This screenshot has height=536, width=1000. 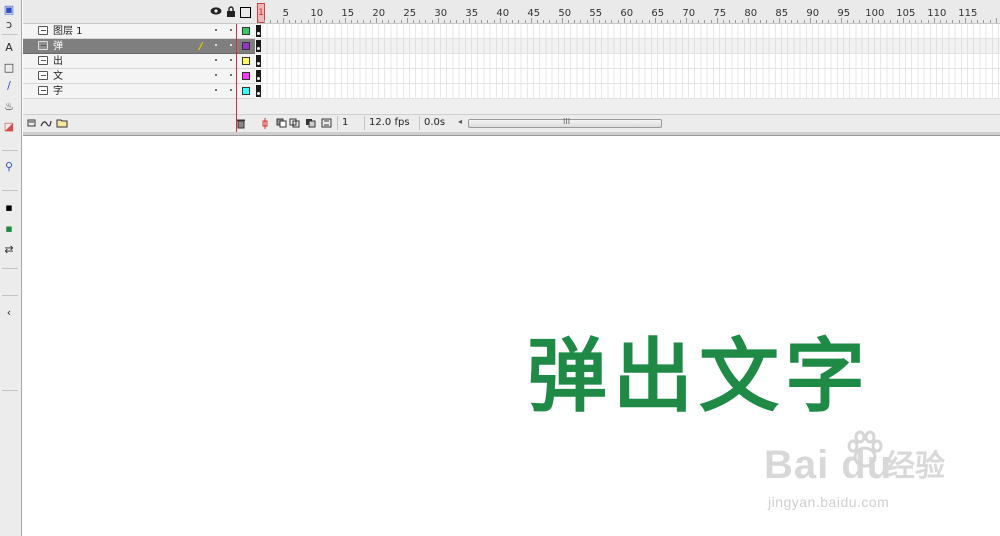 What do you see at coordinates (216, 11) in the screenshot?
I see `eye-icon` at bounding box center [216, 11].